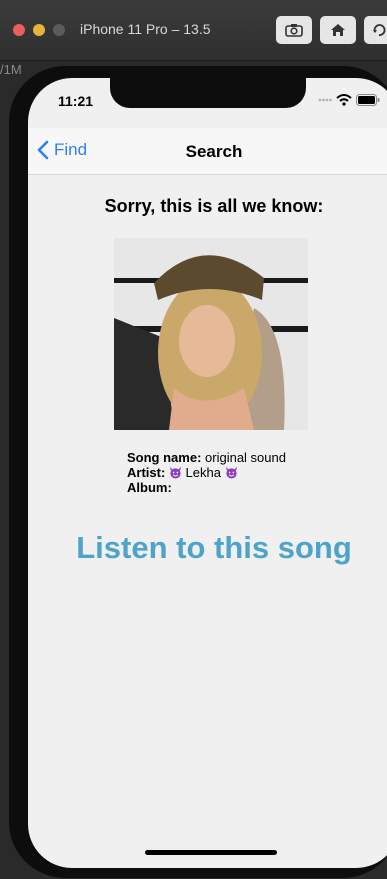 This screenshot has height=879, width=387. I want to click on listen-to-song-link: Listen to this song, so click(207, 548).